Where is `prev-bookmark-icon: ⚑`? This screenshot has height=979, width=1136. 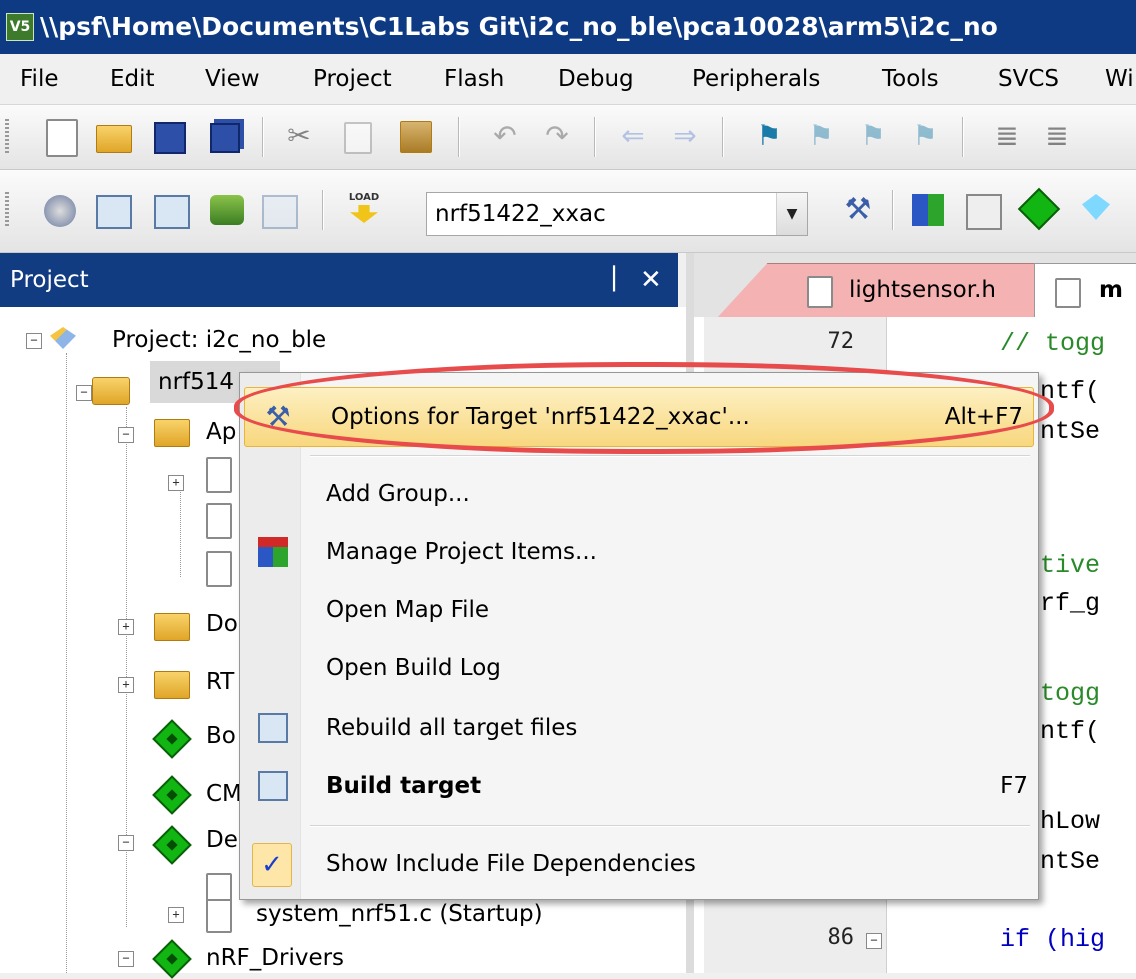
prev-bookmark-icon: ⚑ is located at coordinates (821, 136).